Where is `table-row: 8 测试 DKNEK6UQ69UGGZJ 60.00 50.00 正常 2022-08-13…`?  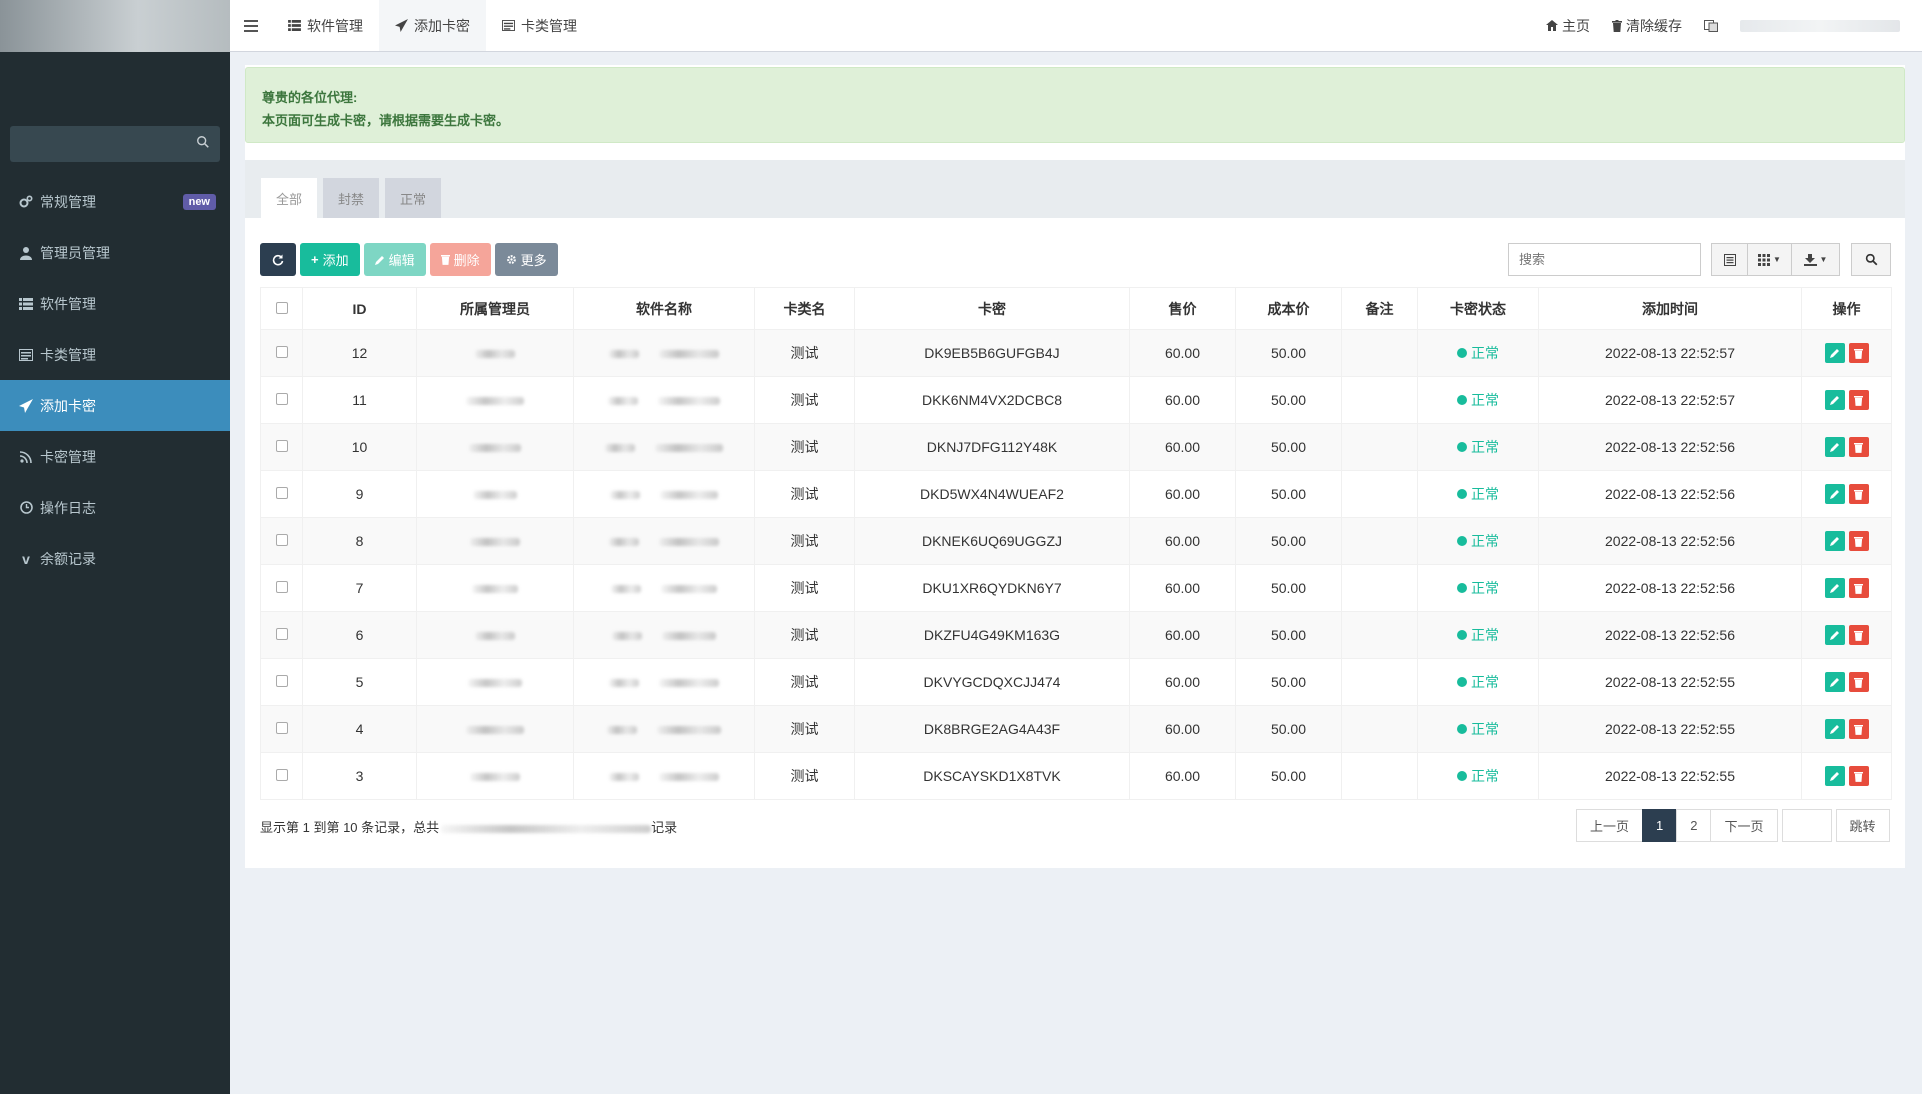 table-row: 8 测试 DKNEK6UQ69UGGZJ 60.00 50.00 正常 2022-08-13… is located at coordinates (1076, 541).